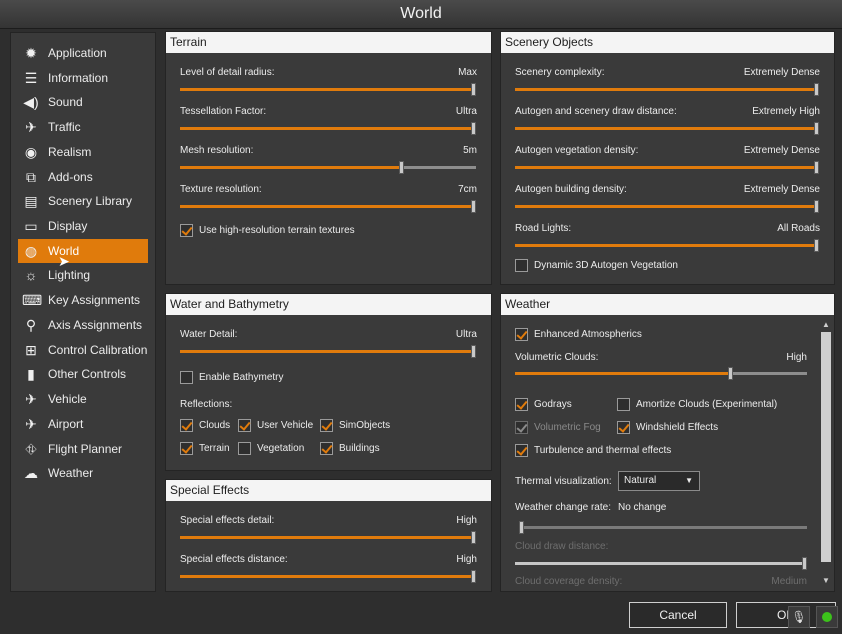  I want to click on slider-fill, so click(328, 128).